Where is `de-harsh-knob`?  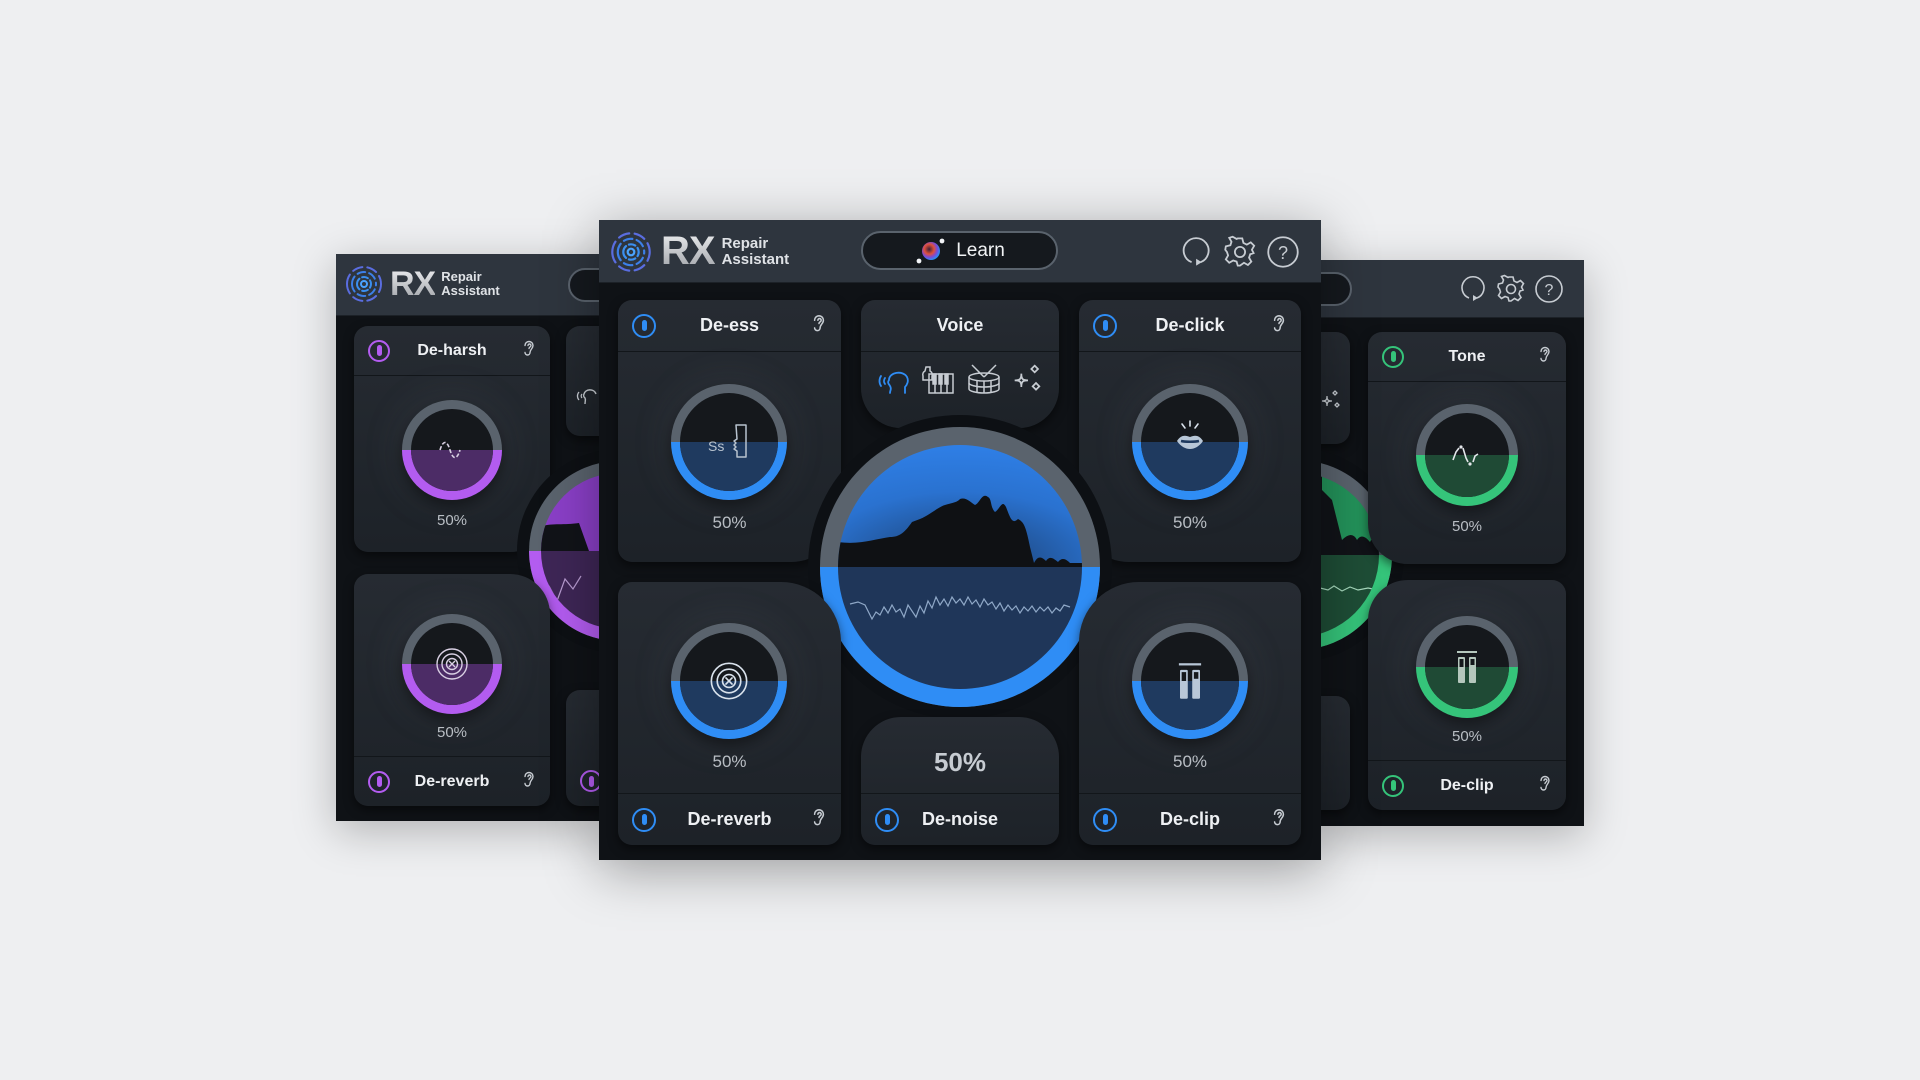
de-harsh-knob is located at coordinates (452, 450).